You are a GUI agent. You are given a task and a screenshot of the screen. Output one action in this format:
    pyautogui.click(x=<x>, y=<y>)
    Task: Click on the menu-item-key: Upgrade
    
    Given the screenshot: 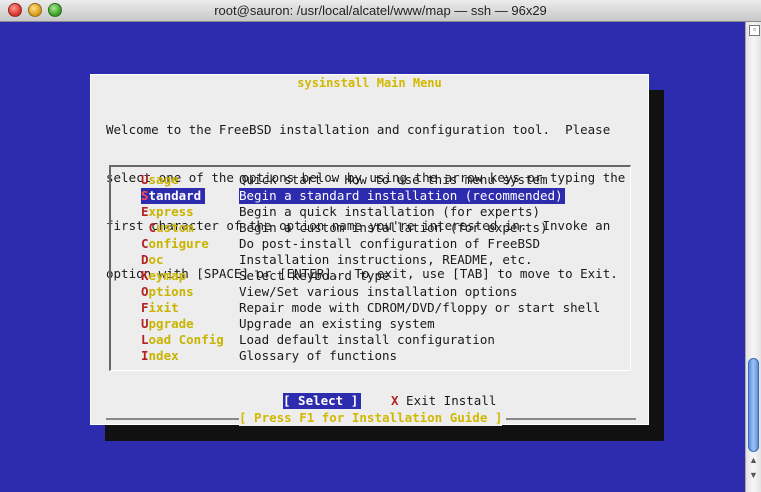 What is the action you would take?
    pyautogui.click(x=173, y=324)
    